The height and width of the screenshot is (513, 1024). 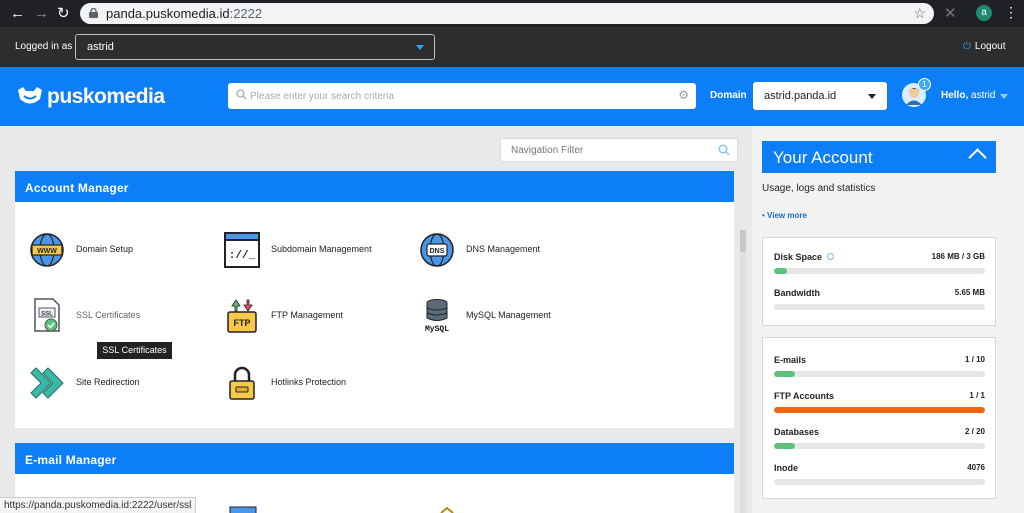 I want to click on navigation-filter-input, so click(x=611, y=150).